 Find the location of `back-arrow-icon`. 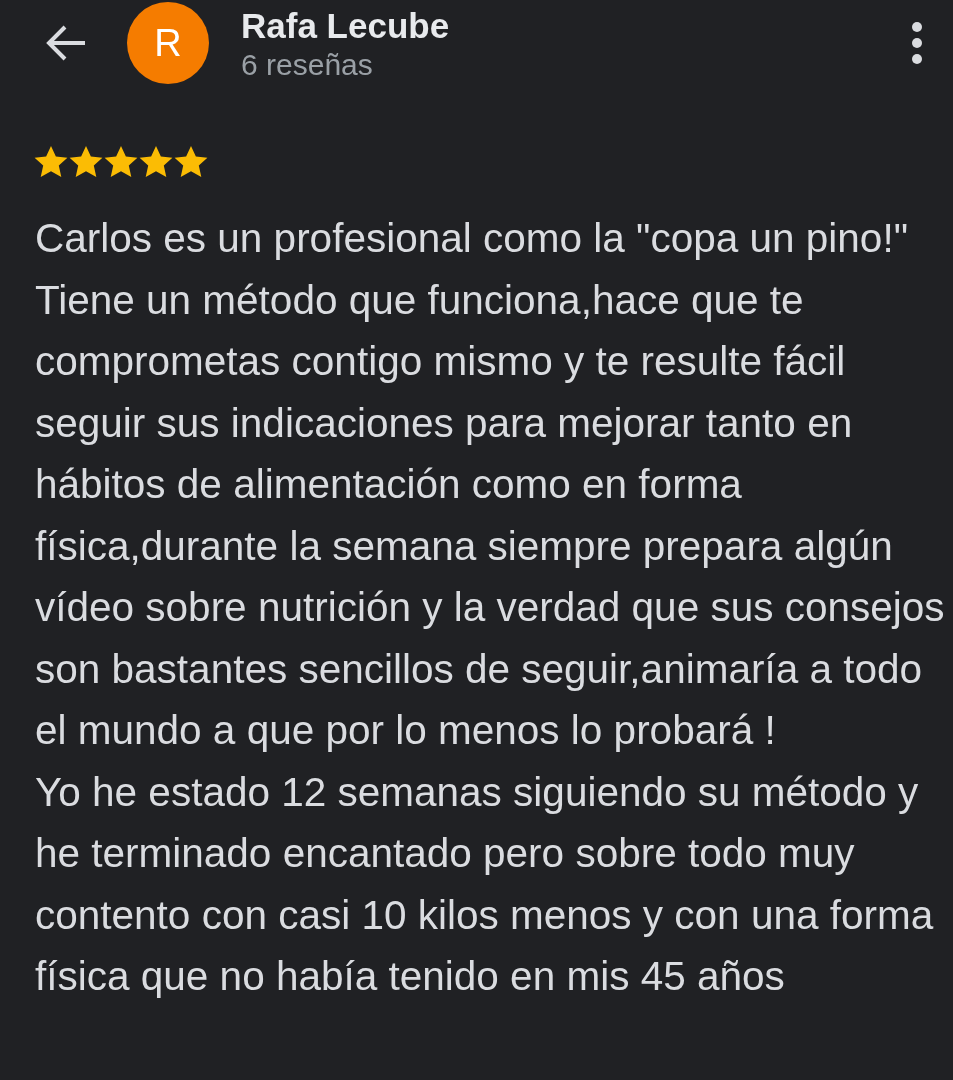

back-arrow-icon is located at coordinates (66, 43).